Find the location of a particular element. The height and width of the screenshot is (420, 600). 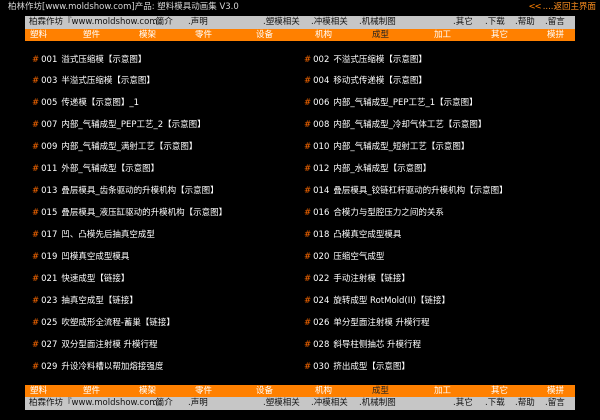

list-item: #019 凹模真空成型模具 is located at coordinates (80, 257).